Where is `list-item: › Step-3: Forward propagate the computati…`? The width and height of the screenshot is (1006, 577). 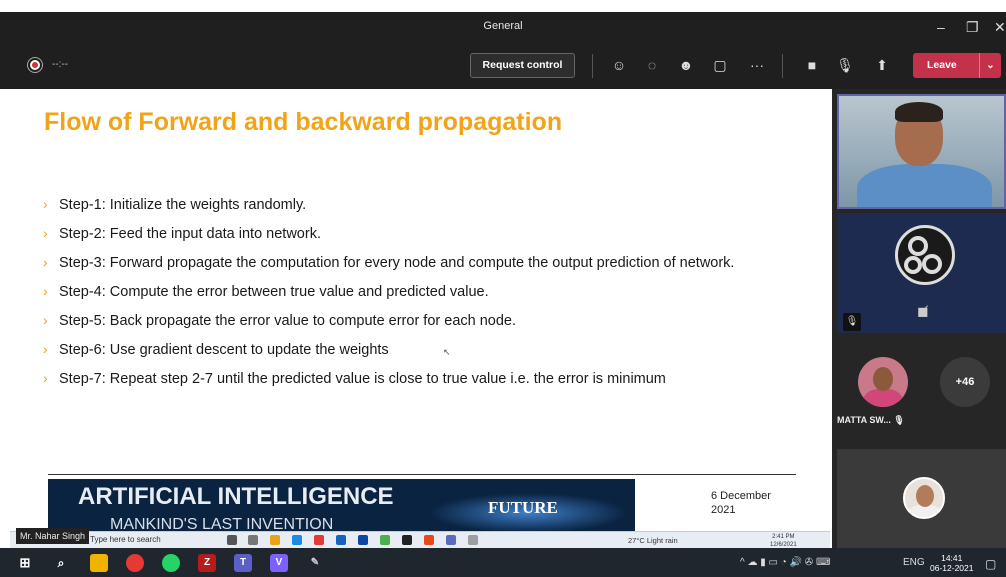 list-item: › Step-3: Forward propagate the computati… is located at coordinates (389, 269).